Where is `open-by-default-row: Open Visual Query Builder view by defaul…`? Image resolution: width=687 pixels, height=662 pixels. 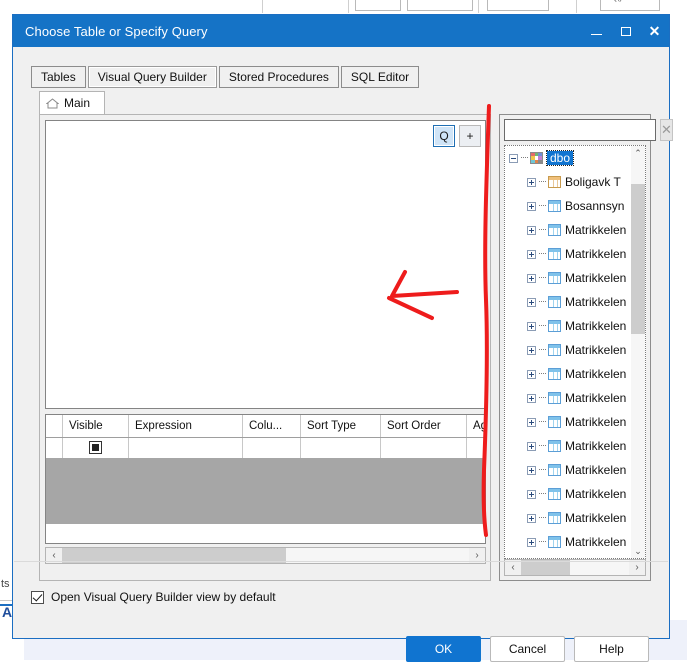
open-by-default-row: Open Visual Query Builder view by defaul… is located at coordinates (153, 597).